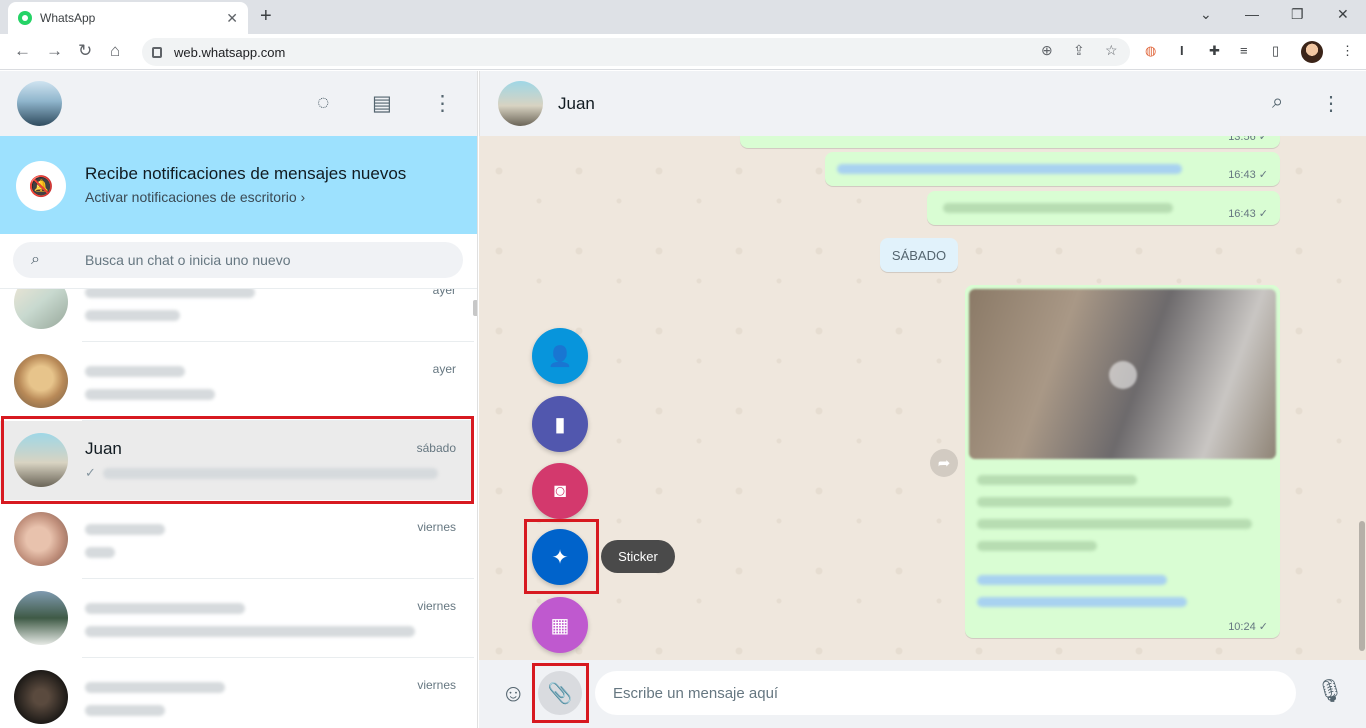 The image size is (1366, 728). Describe the element at coordinates (85, 51) in the screenshot. I see `reload-icon: ↻` at that location.